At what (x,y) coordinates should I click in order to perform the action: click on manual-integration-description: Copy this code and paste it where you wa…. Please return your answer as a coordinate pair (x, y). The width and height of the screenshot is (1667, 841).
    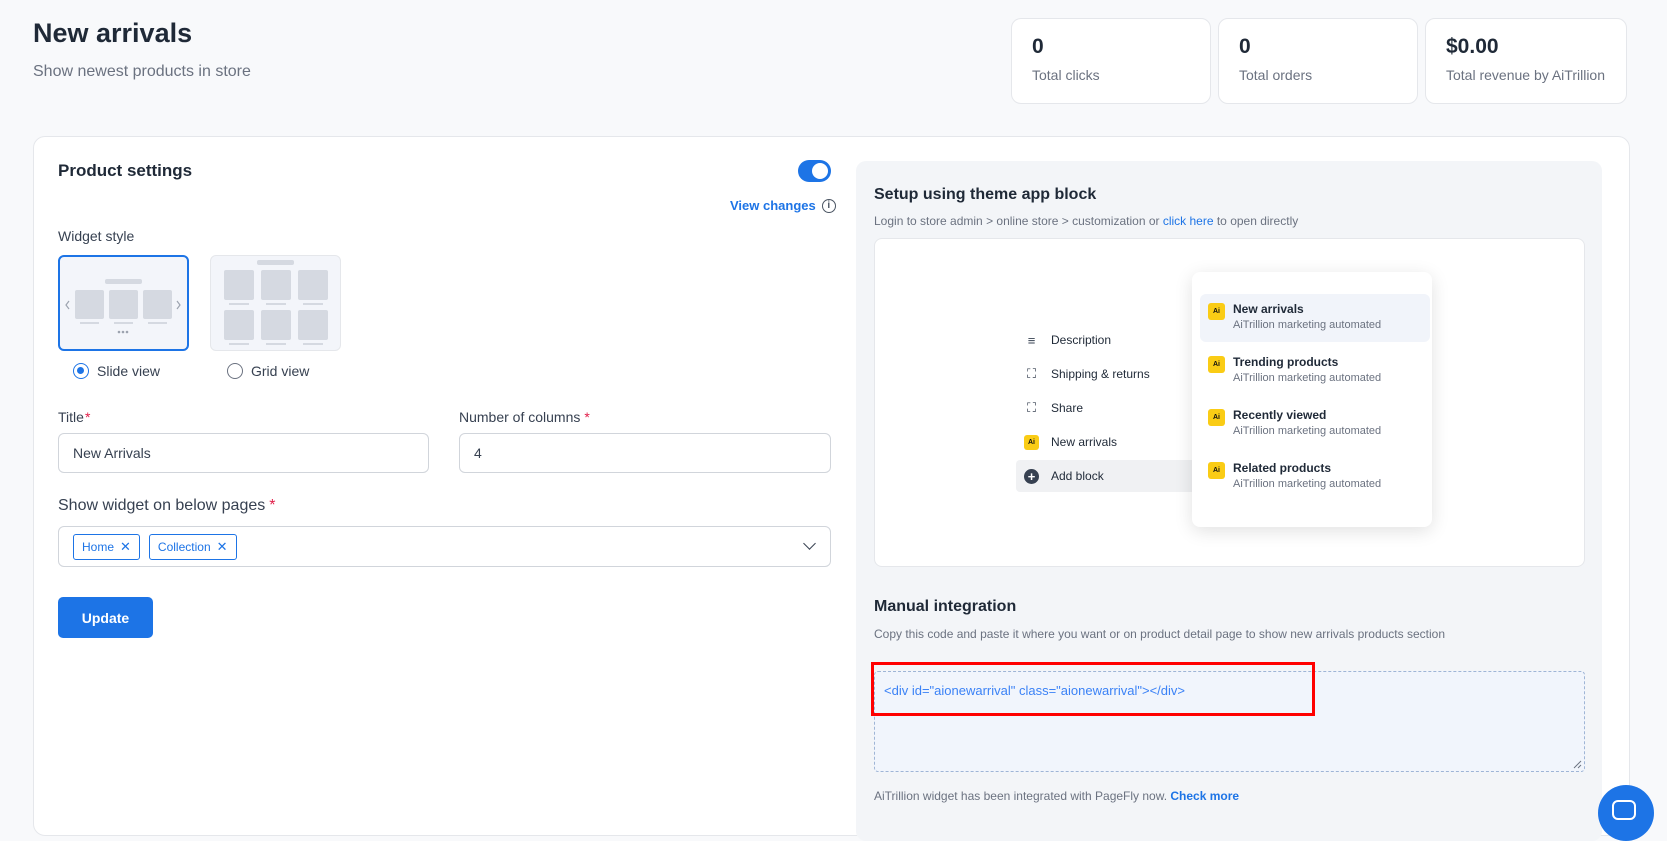
    Looking at the image, I should click on (1159, 634).